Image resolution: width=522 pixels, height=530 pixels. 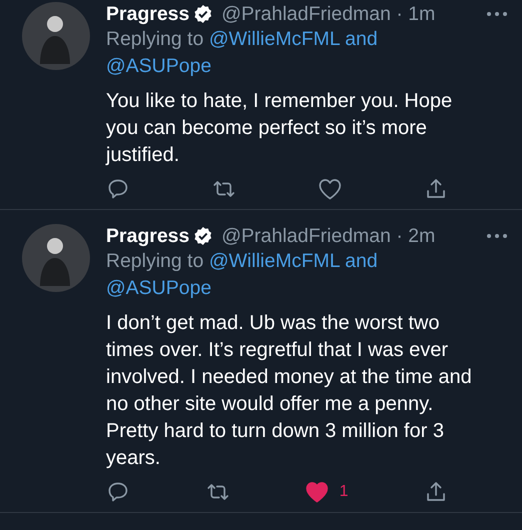 I want to click on like-button: 1, so click(x=326, y=492).